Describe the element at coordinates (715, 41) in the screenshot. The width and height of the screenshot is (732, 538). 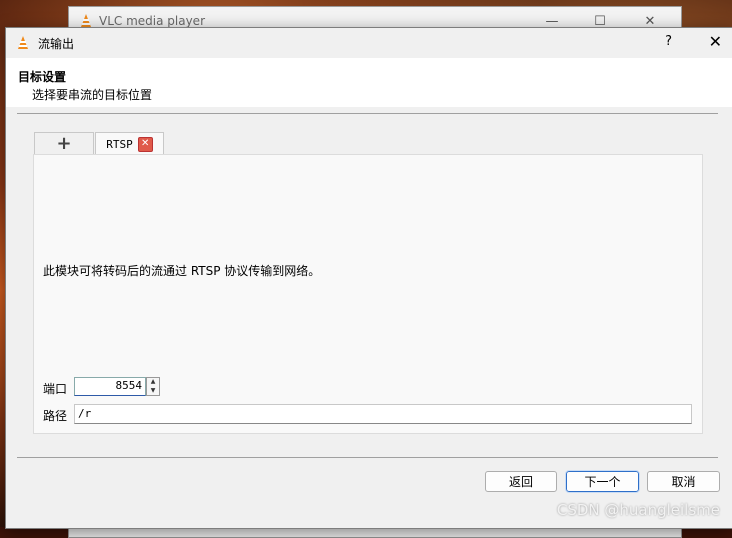
I see `close-icon: ✕` at that location.